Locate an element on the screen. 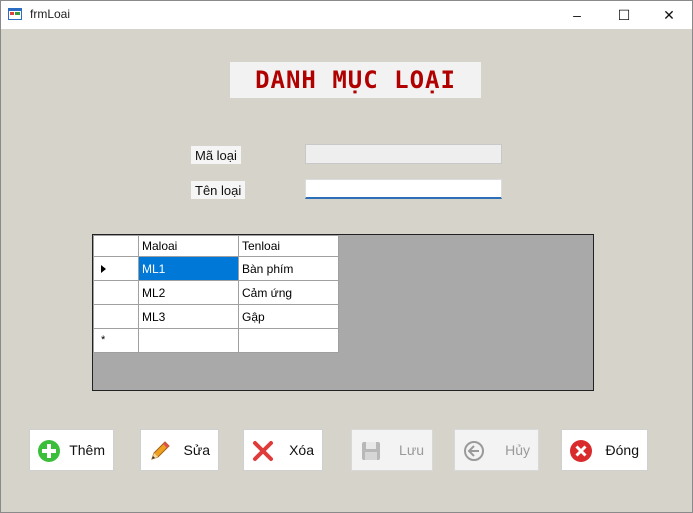  luu-button: Lưu is located at coordinates (392, 450).